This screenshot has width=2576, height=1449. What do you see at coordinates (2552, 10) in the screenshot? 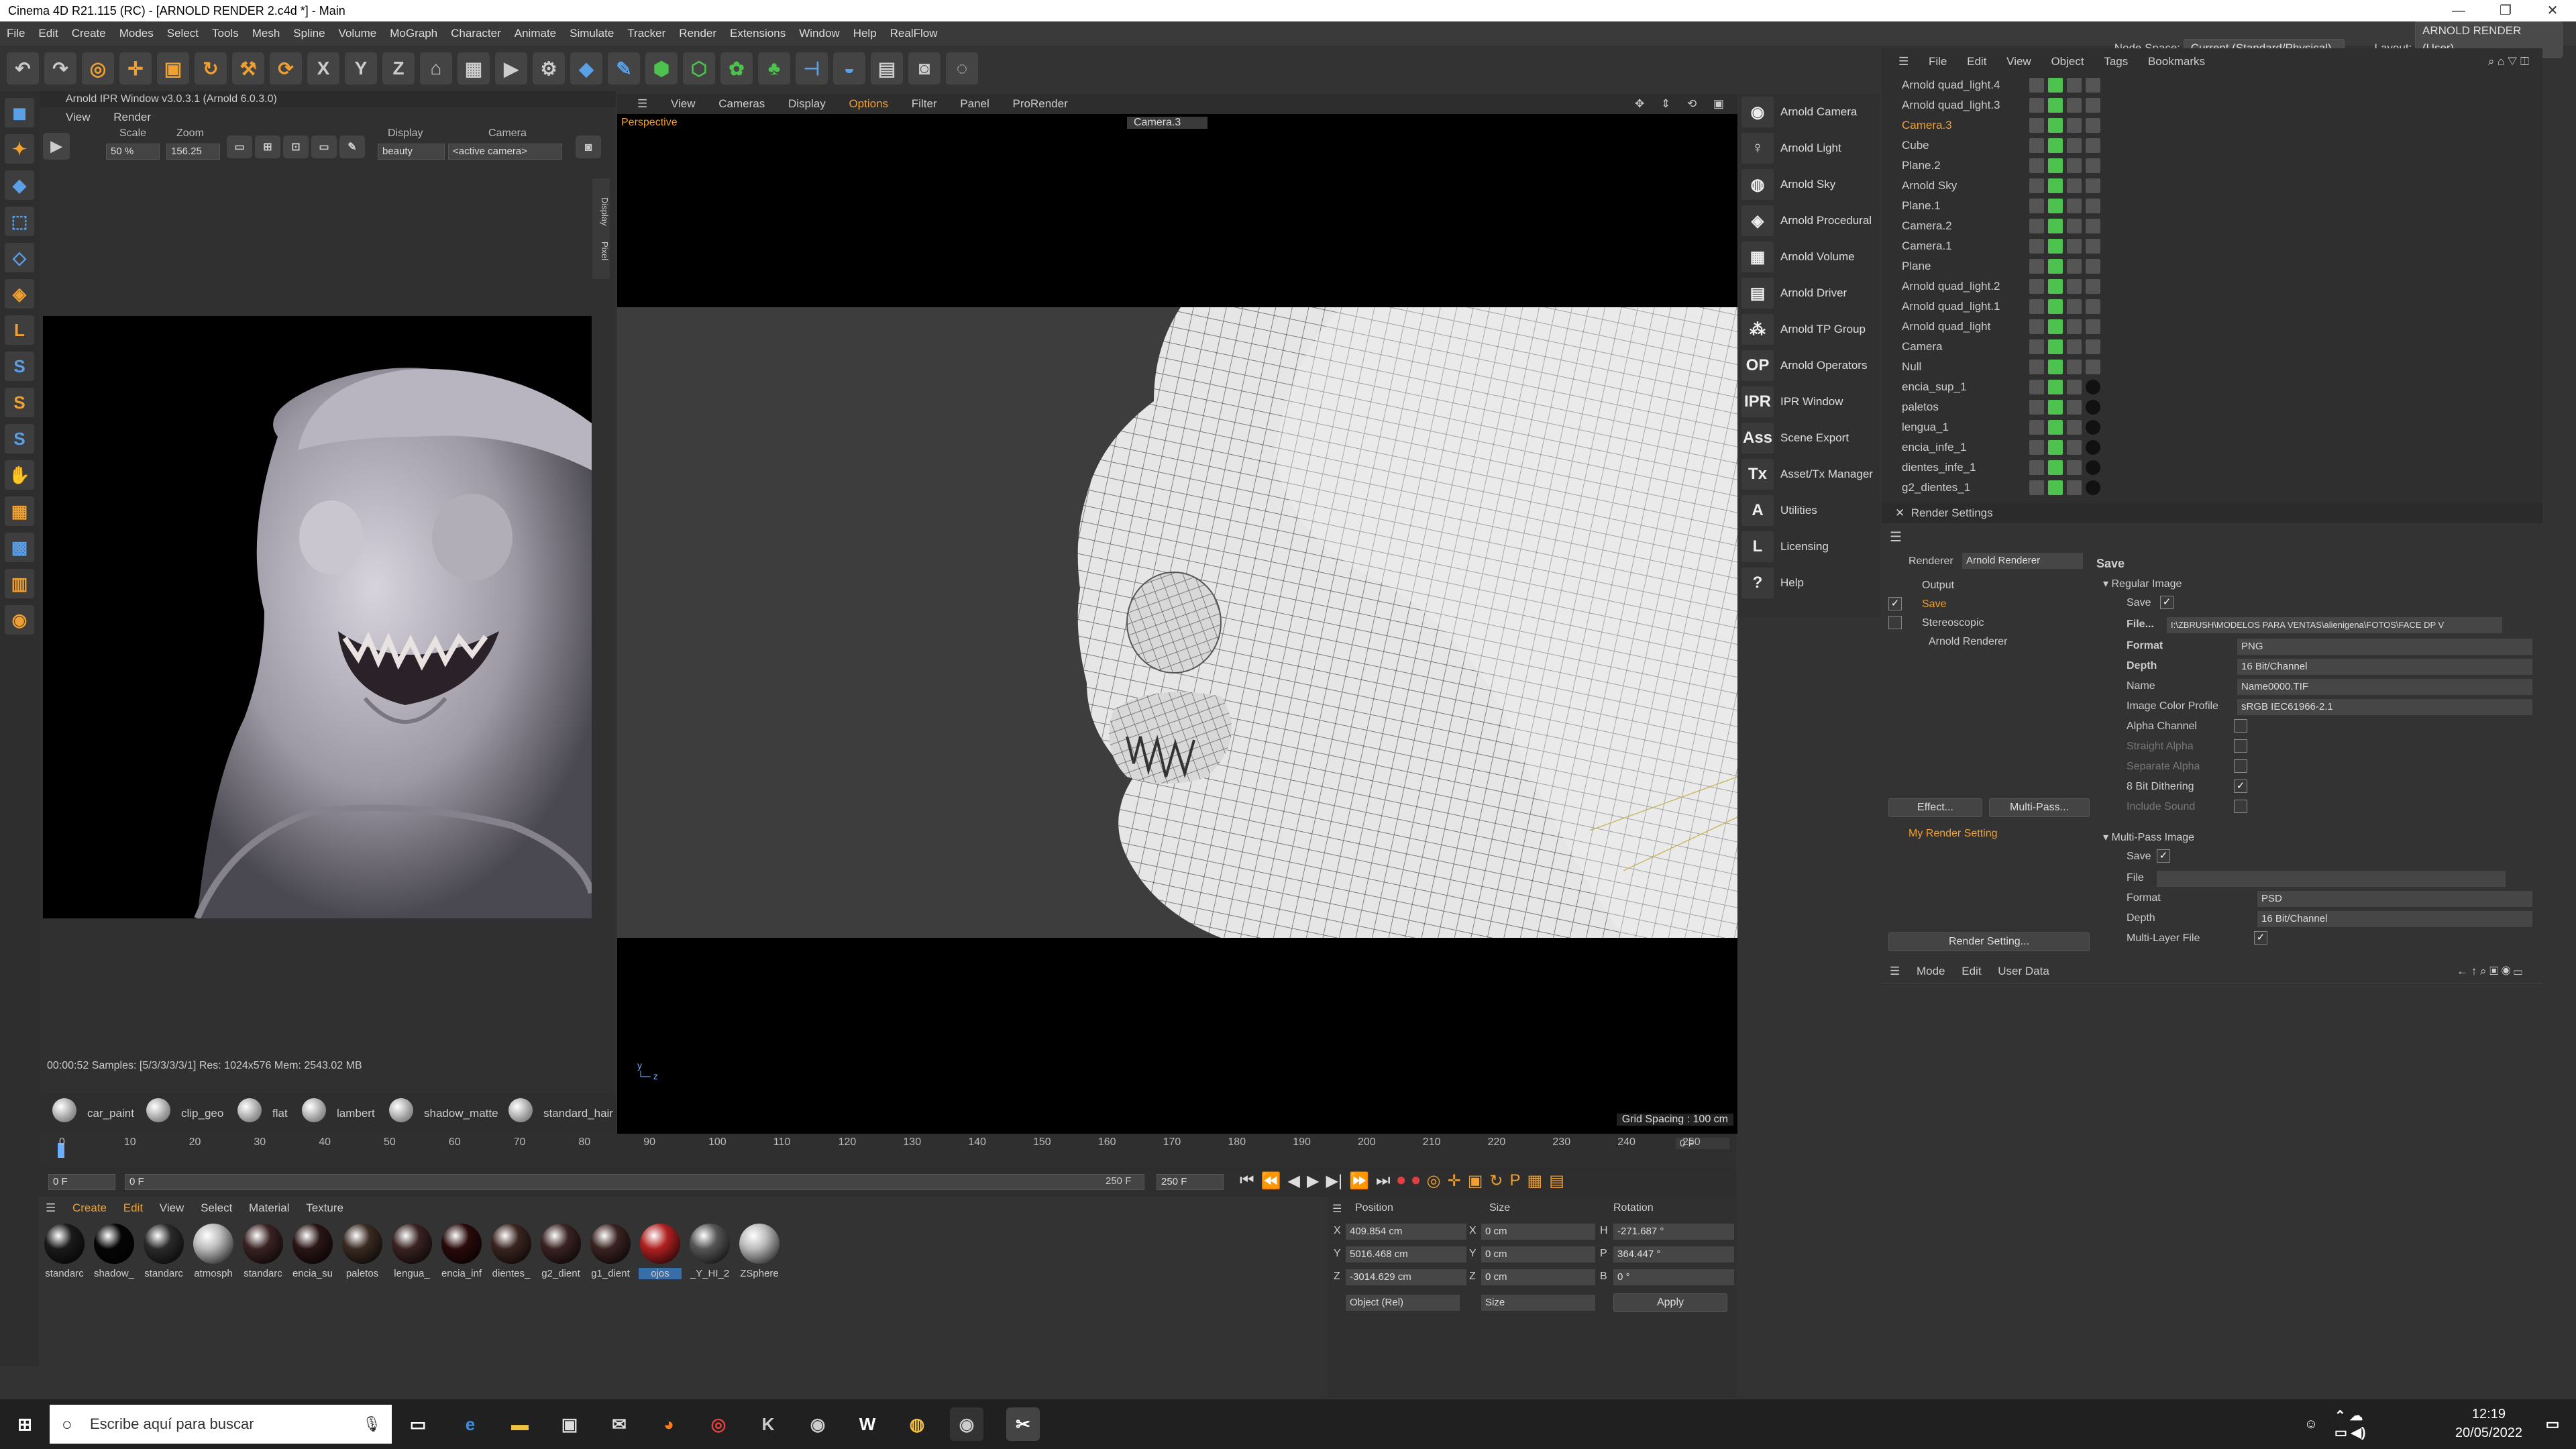
I see `close-button: ✕` at bounding box center [2552, 10].